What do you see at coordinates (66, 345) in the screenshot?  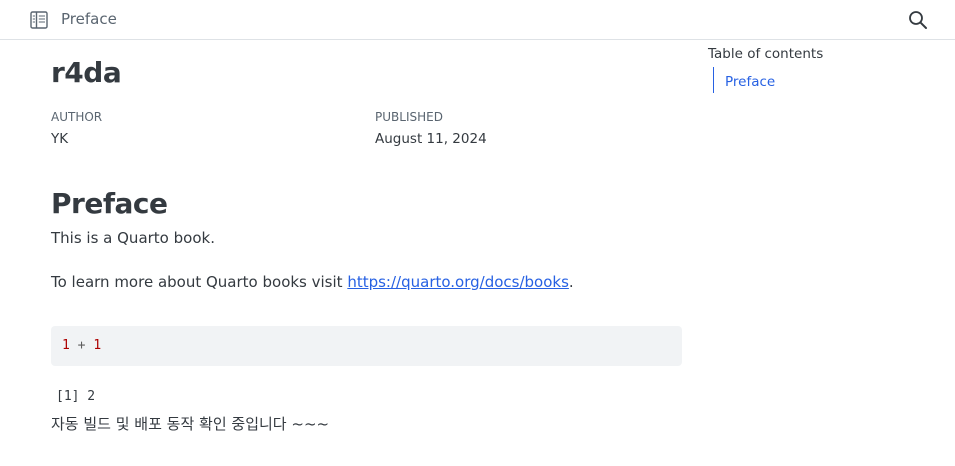 I see `code-number-left: 1` at bounding box center [66, 345].